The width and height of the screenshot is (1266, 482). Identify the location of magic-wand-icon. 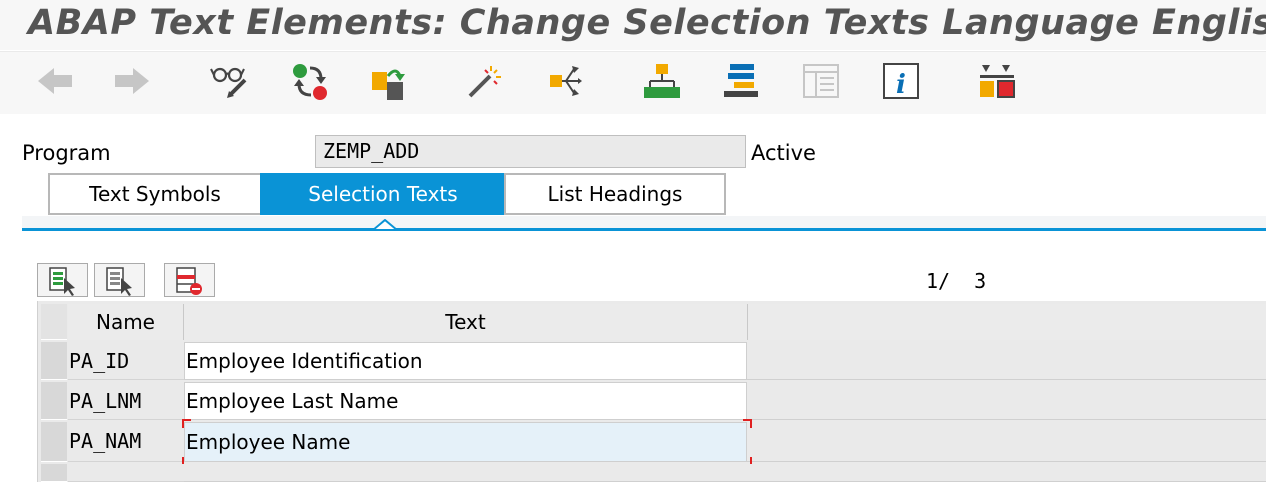
(484, 82).